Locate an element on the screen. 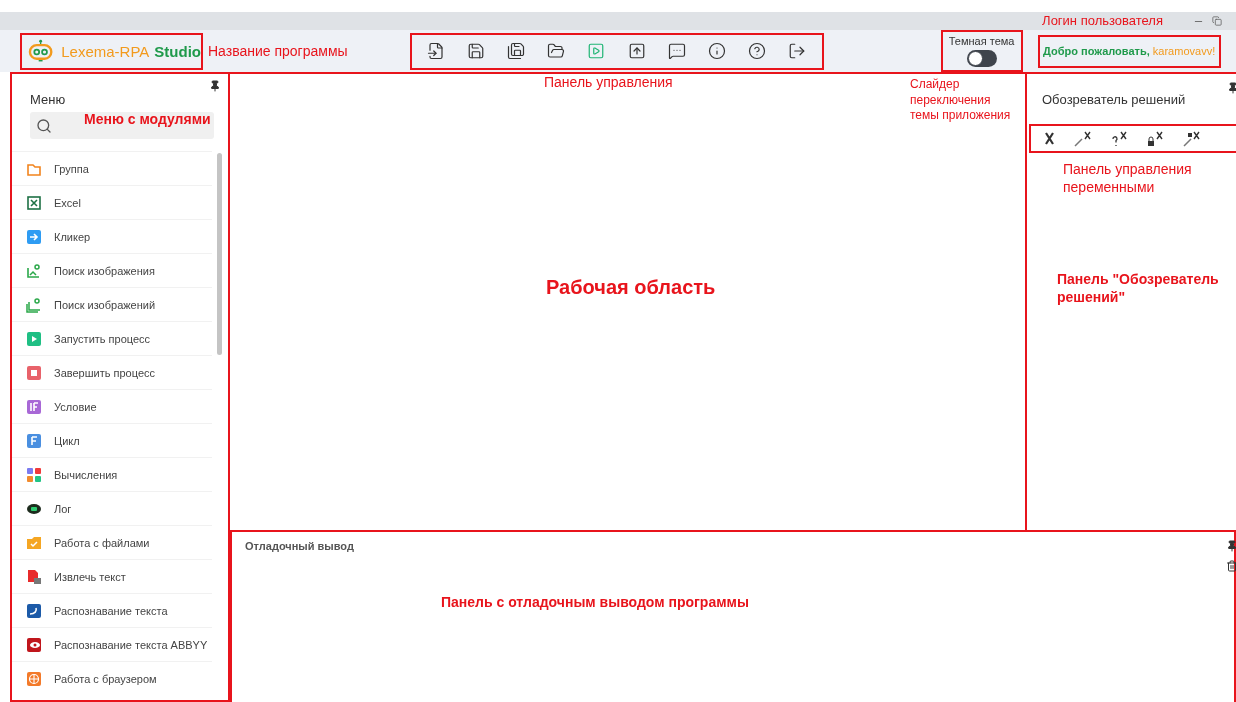 This screenshot has height=702, width=1236. menu-item: Работа с браузером is located at coordinates (112, 678).